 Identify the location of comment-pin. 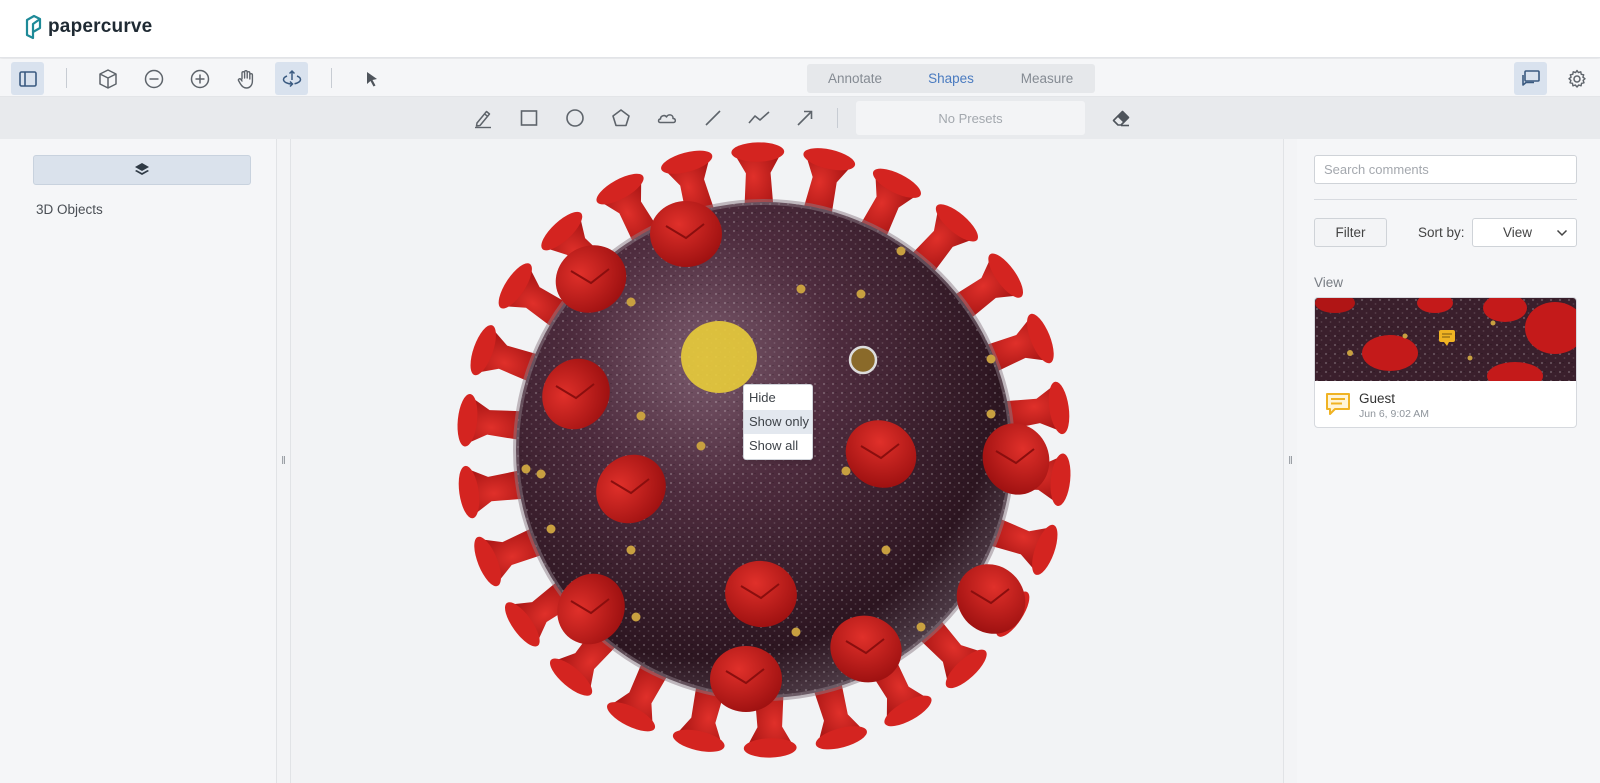
(863, 360).